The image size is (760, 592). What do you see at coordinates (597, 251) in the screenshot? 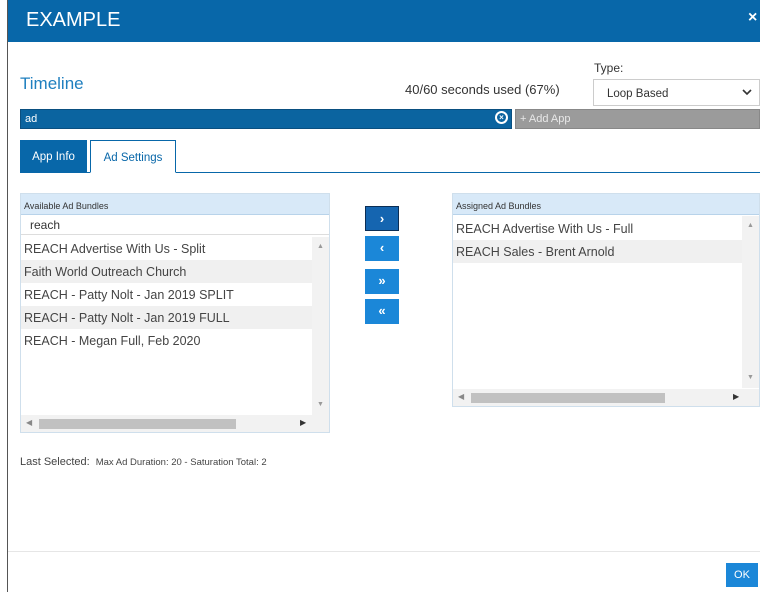
I see `list-item: REACH Sales - Brent Arnold` at bounding box center [597, 251].